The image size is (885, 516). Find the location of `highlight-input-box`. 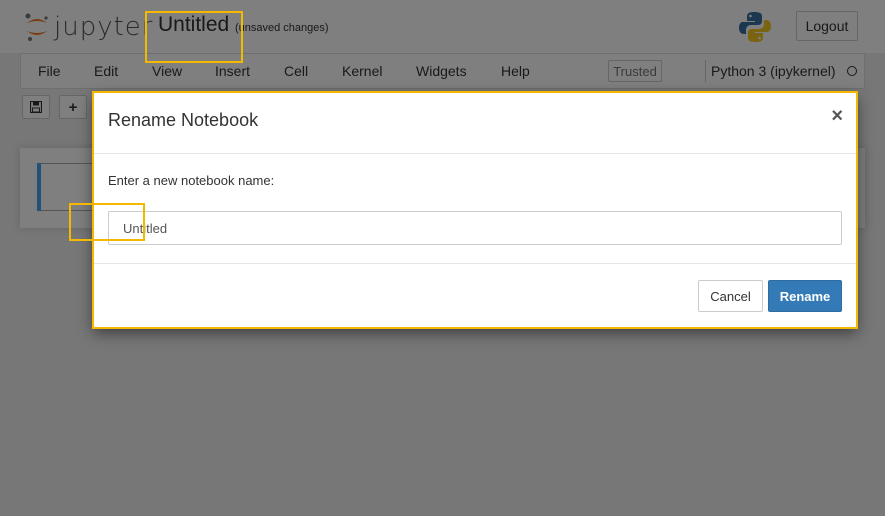

highlight-input-box is located at coordinates (107, 222).